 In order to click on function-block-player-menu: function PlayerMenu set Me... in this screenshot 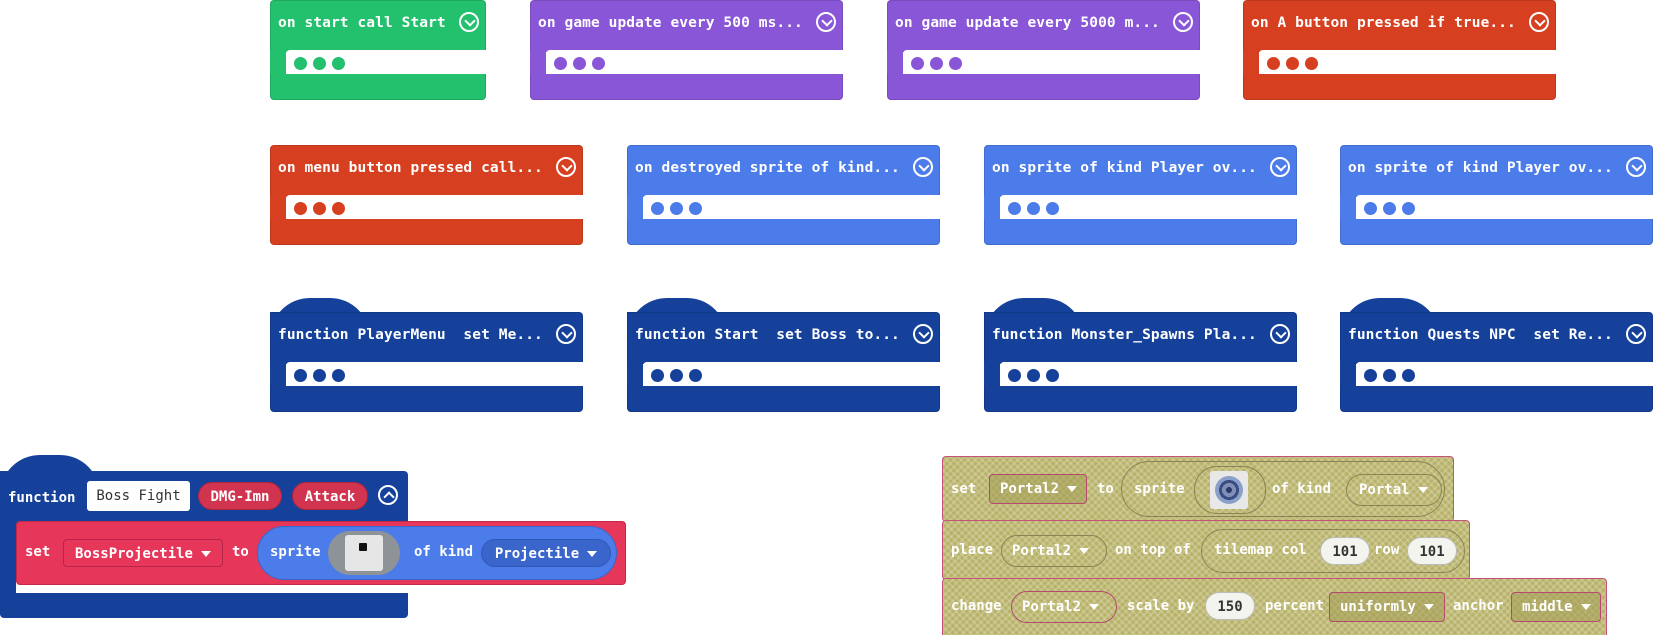, I will do `click(426, 355)`.